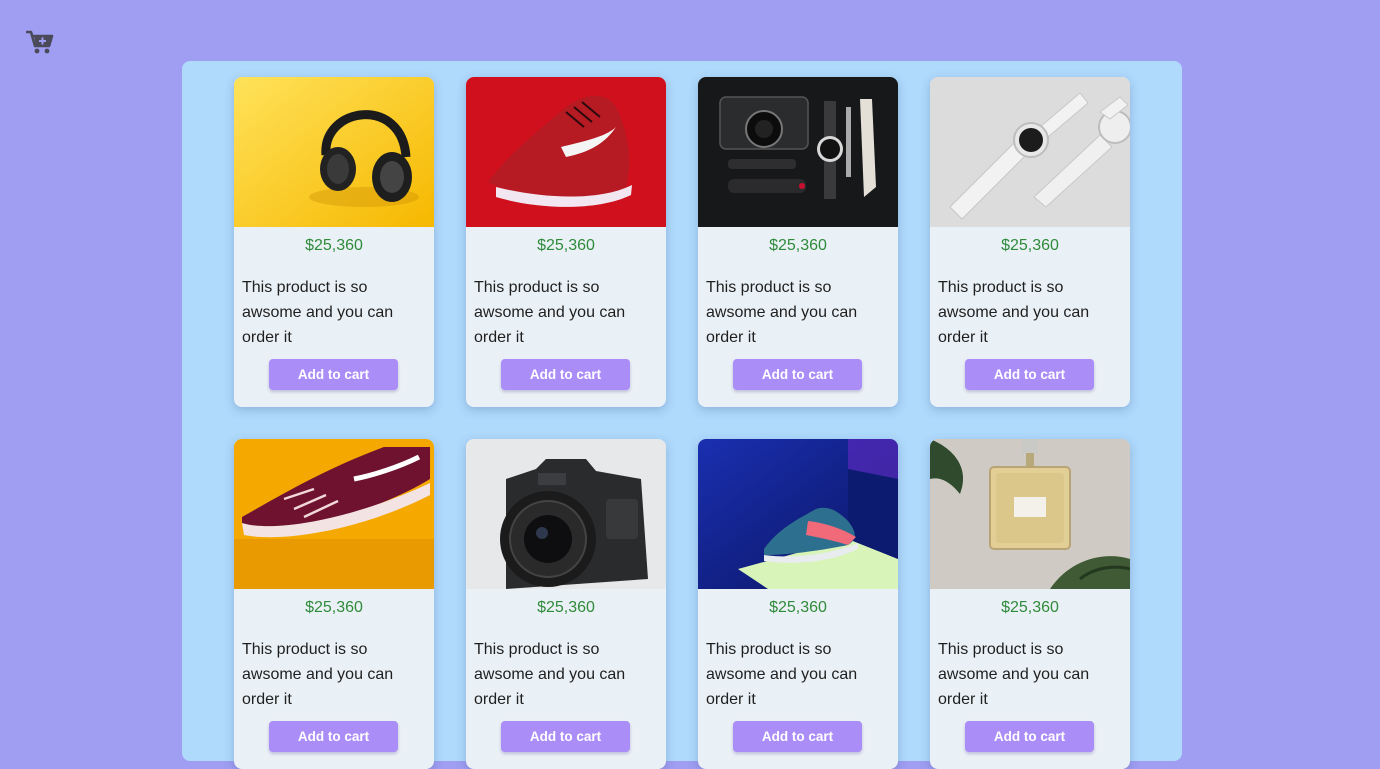  Describe the element at coordinates (334, 152) in the screenshot. I see `product-image-headphones` at that location.